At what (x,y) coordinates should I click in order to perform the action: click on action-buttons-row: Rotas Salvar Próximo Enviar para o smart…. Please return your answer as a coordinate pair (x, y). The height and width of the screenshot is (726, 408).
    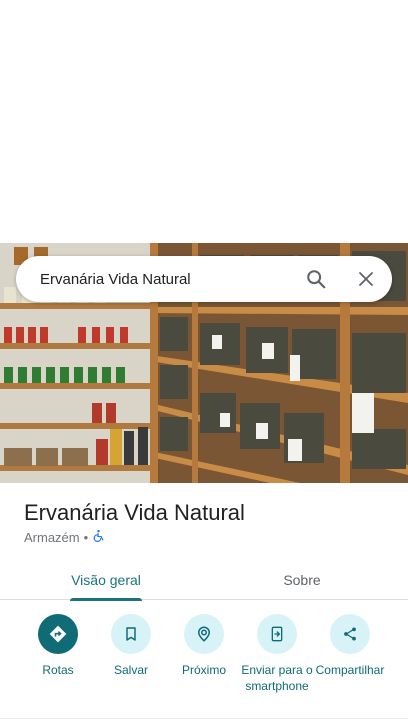
    Looking at the image, I should click on (204, 664).